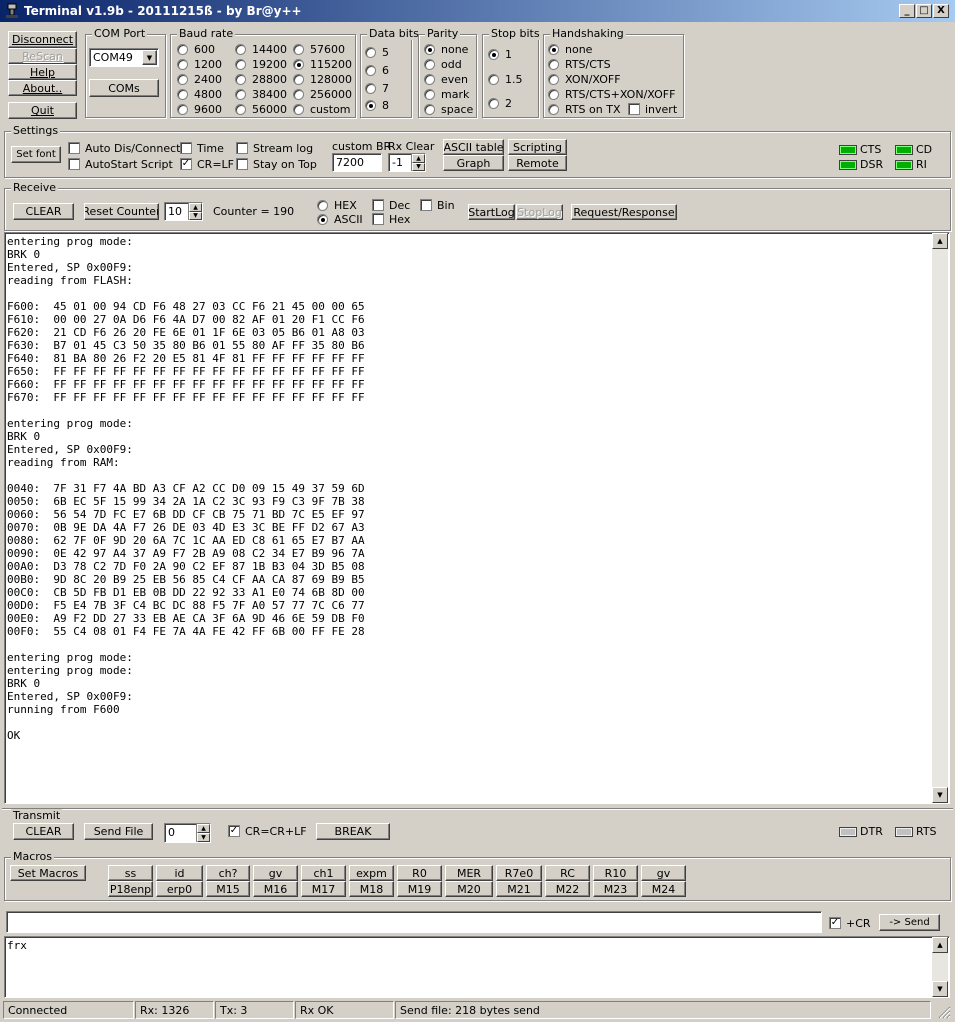 The height and width of the screenshot is (1022, 955). I want to click on cr-crlf-checkbox: ✓ CR=CR+LF, so click(267, 831).